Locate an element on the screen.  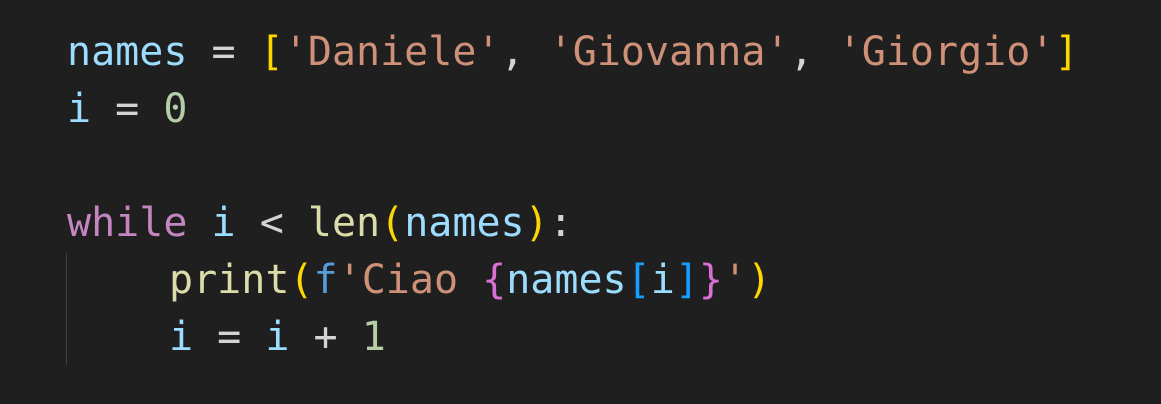
token: 'Ciao is located at coordinates (410, 280).